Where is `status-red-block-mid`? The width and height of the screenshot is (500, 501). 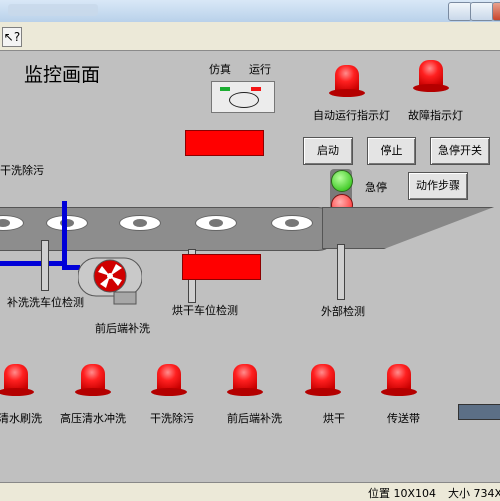 status-red-block-mid is located at coordinates (221, 267).